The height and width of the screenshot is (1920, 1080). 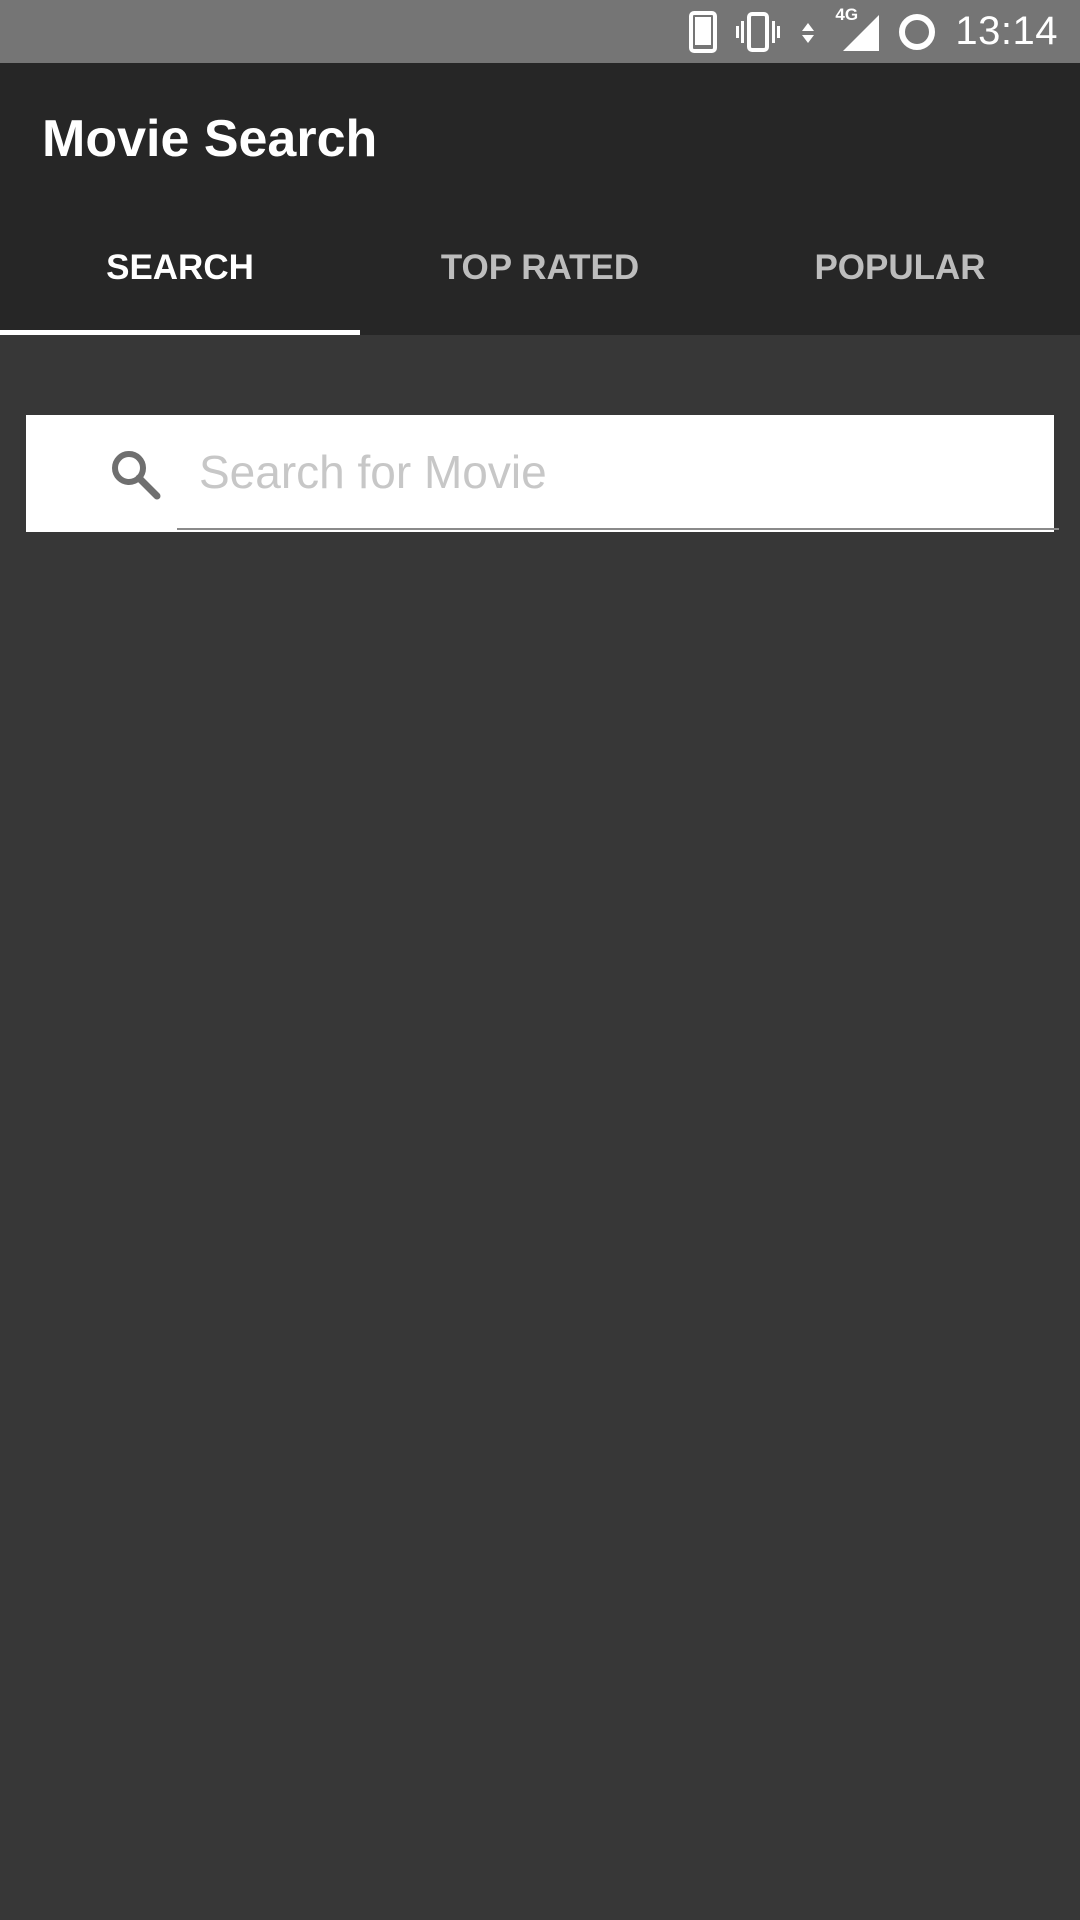 I want to click on clock: 13:14, so click(x=1006, y=31).